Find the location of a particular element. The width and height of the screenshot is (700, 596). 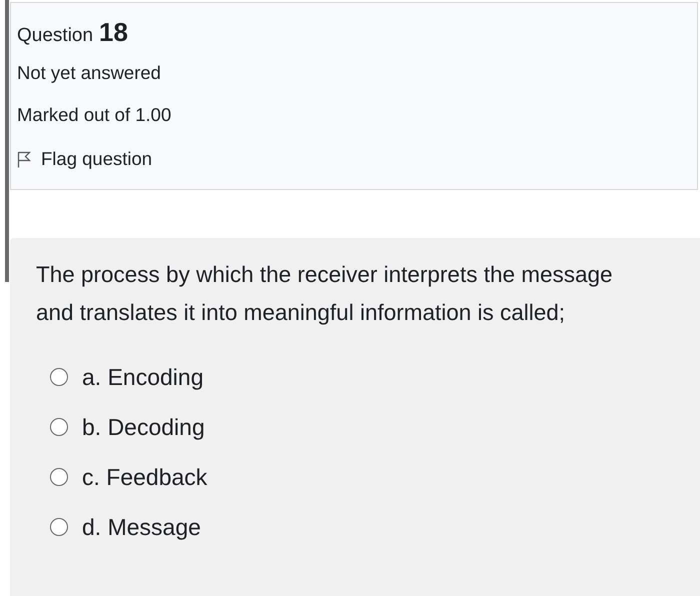

answer-option: b. Decoding is located at coordinates (365, 427).